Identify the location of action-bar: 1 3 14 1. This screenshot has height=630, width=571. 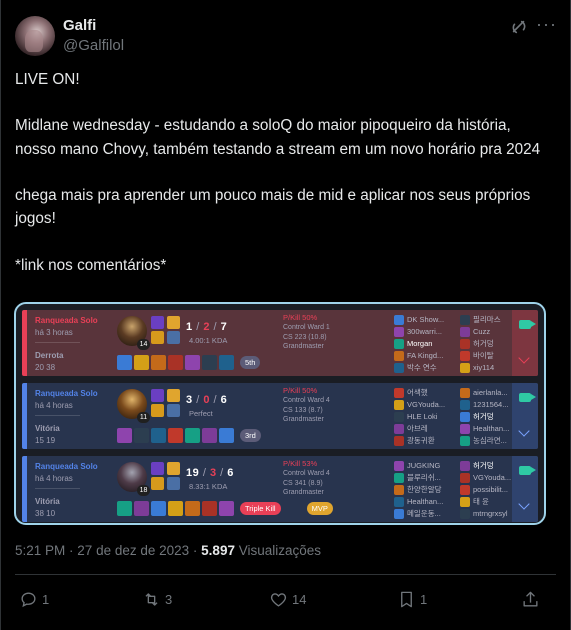
(285, 598).